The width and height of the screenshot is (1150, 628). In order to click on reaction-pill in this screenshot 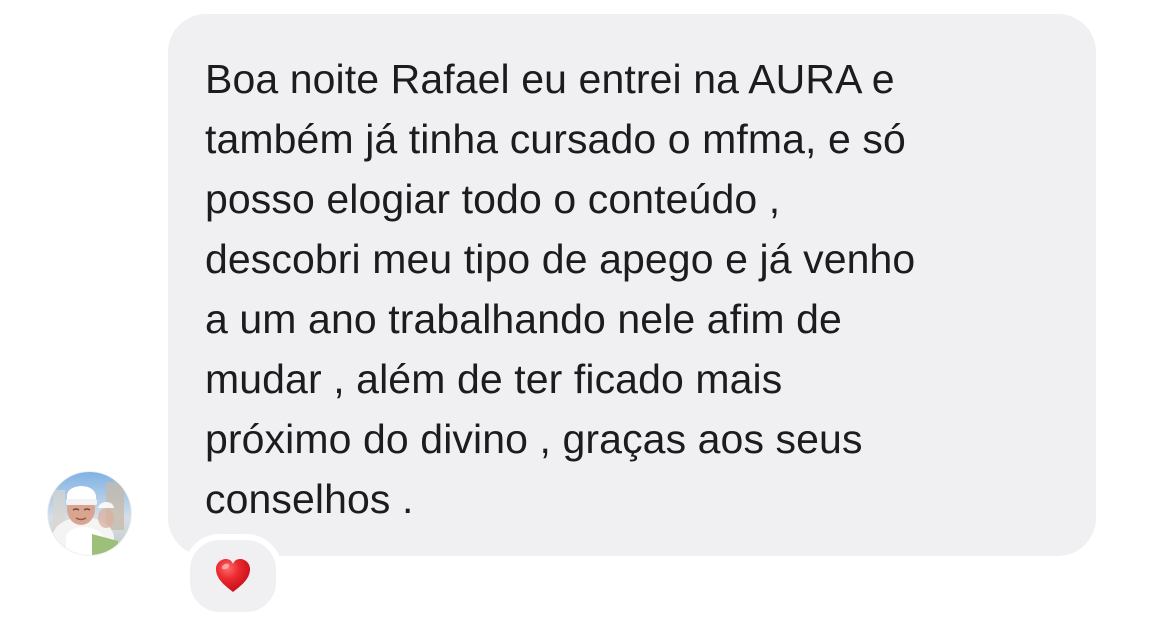, I will do `click(233, 576)`.